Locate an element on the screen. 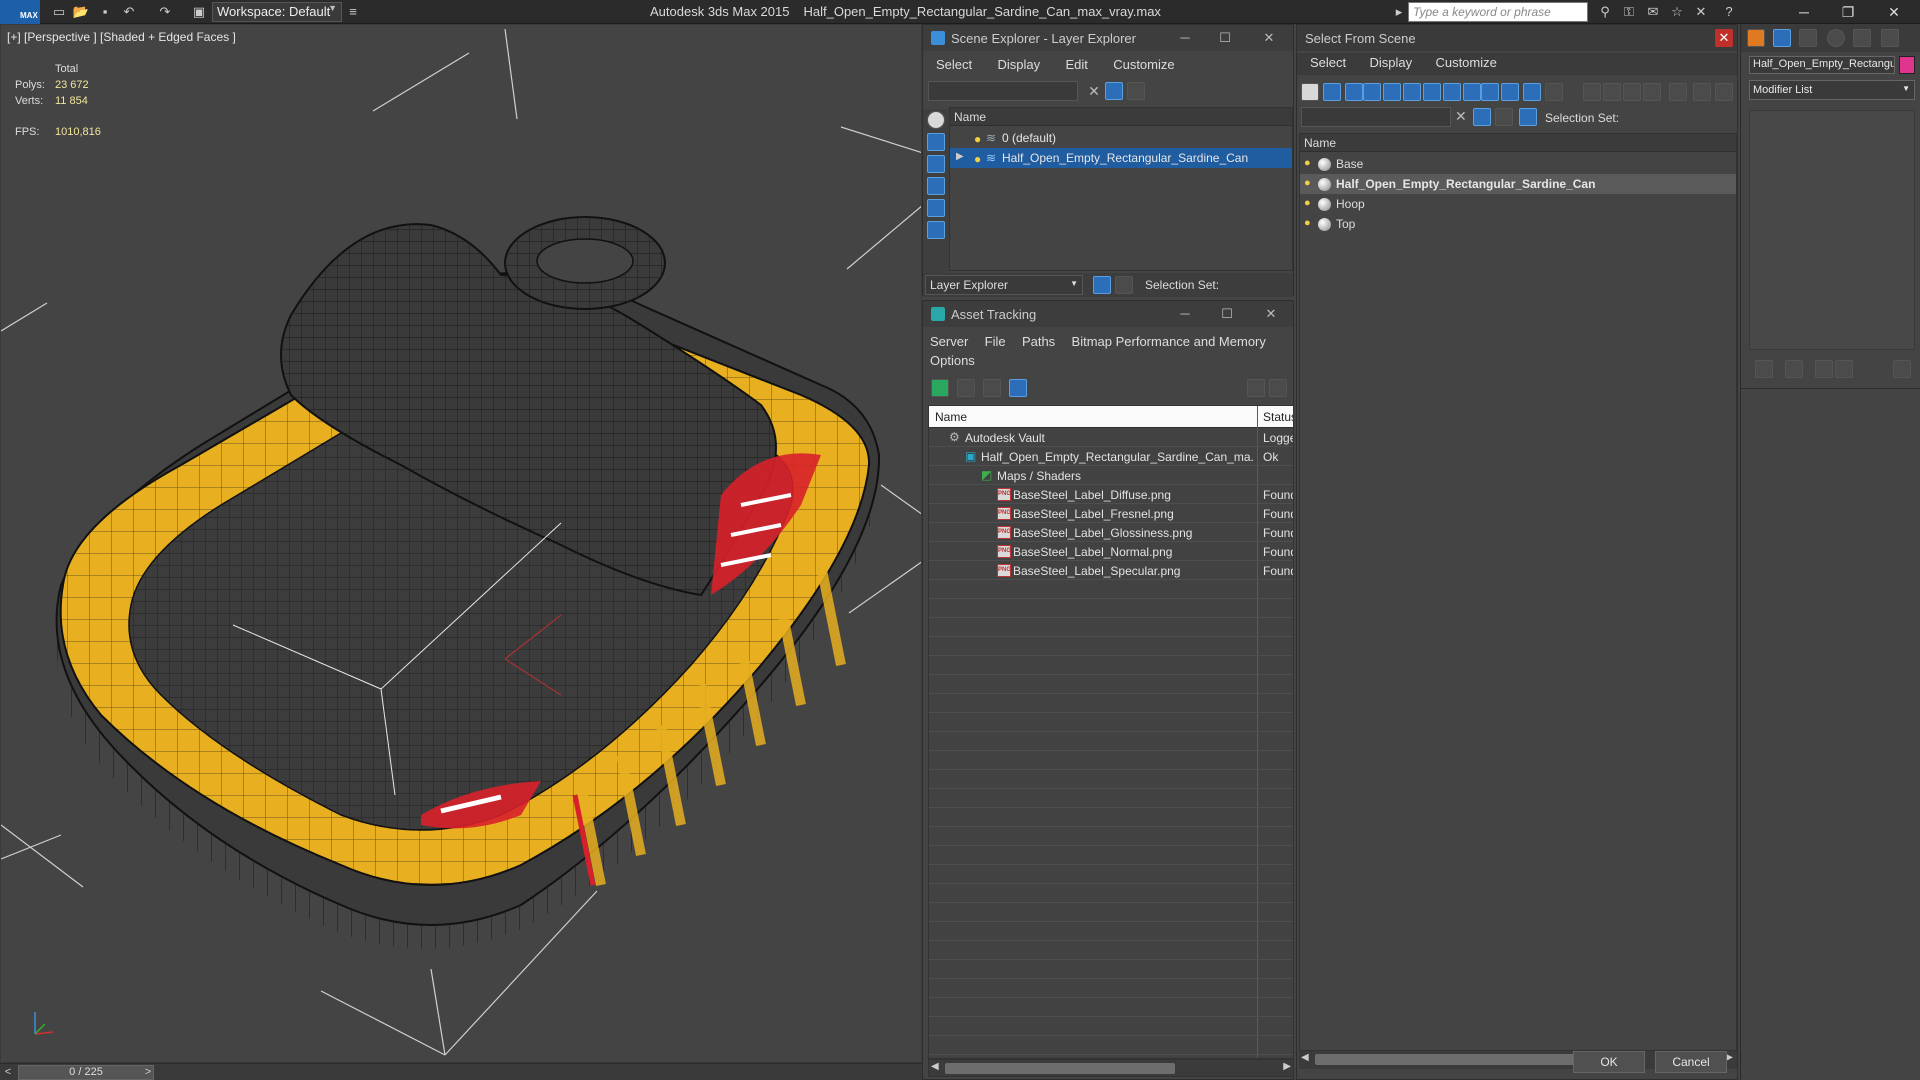 The image size is (1920, 1080). object-row: ● Hoop is located at coordinates (1518, 204).